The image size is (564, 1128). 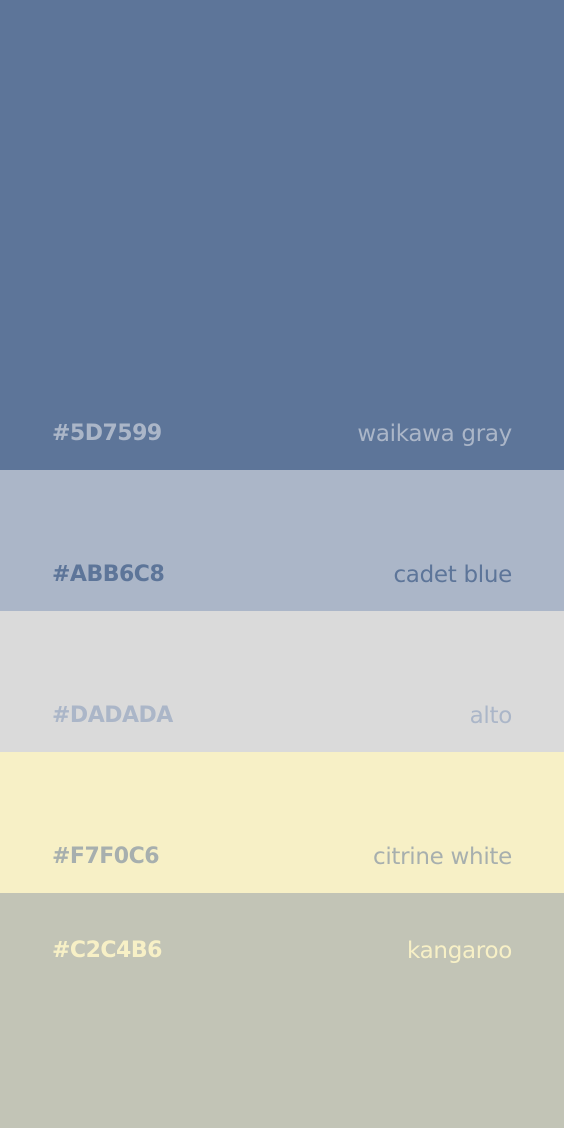 What do you see at coordinates (459, 951) in the screenshot?
I see `color-name: kangaroo` at bounding box center [459, 951].